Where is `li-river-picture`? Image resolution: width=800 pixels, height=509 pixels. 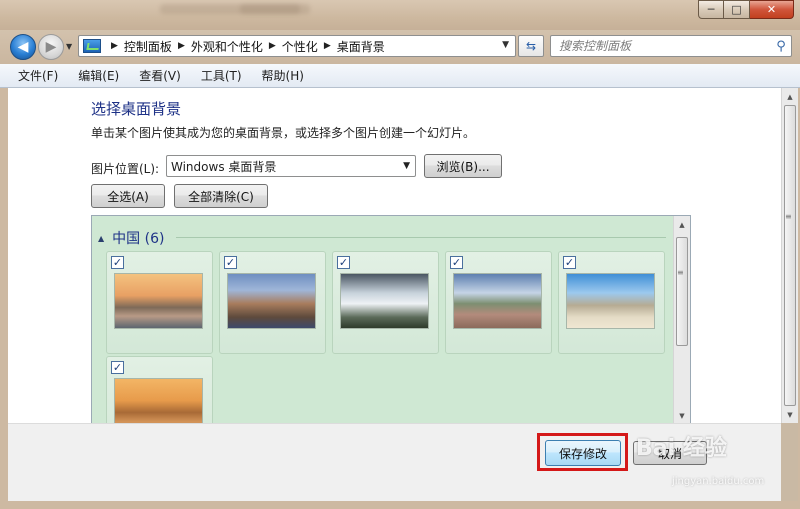
li-river-picture is located at coordinates (158, 301).